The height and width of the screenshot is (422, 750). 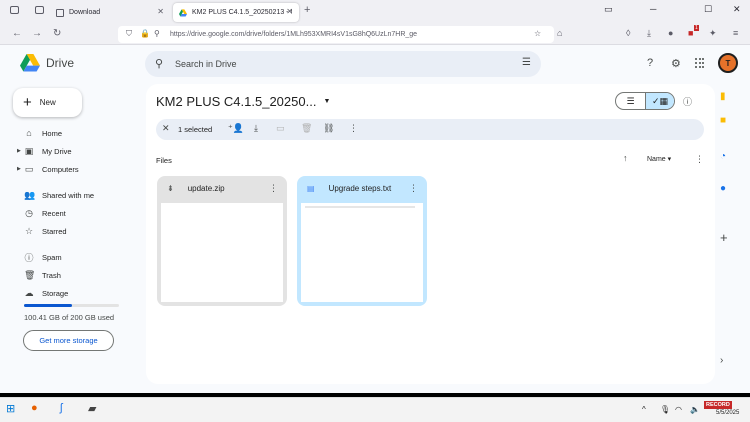 I want to click on sidebar-item-trash: 🗑 Trash, so click(x=30, y=275).